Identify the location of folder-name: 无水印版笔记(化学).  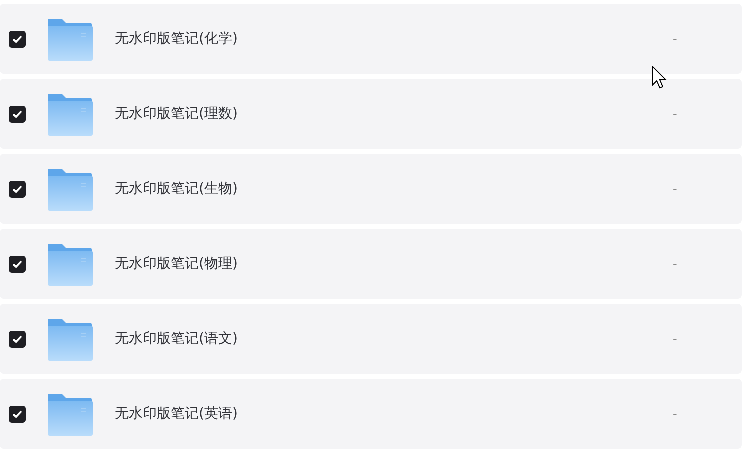
(177, 39).